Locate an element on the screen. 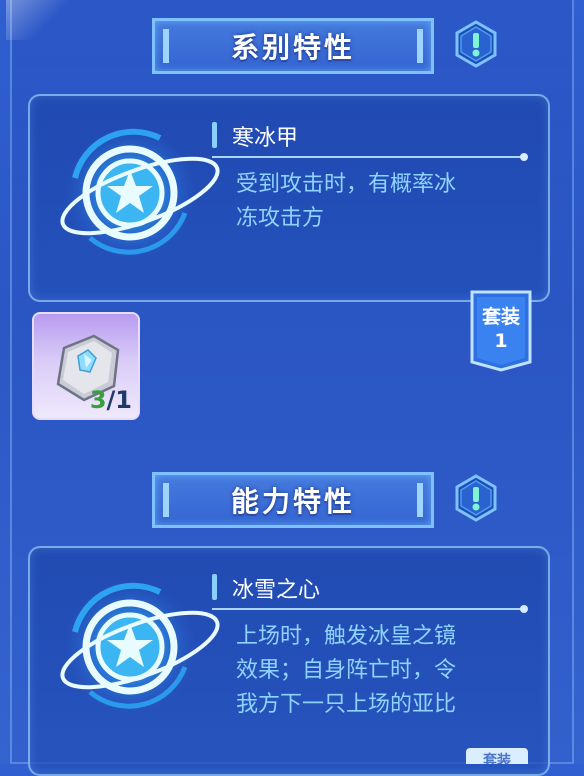  description-line: 效果；自身阵亡时，令 is located at coordinates (346, 670).